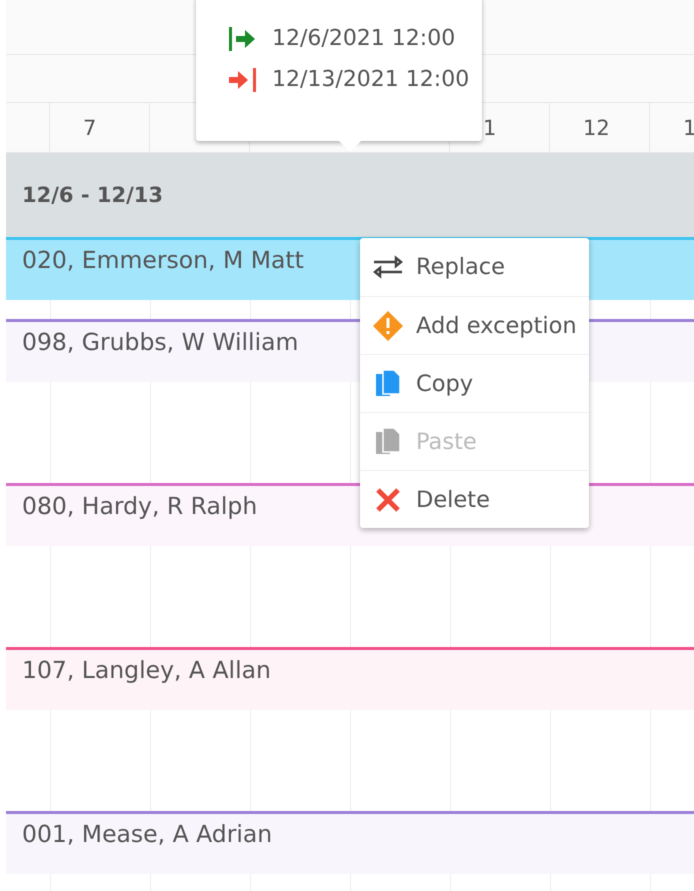  Describe the element at coordinates (371, 79) in the screenshot. I see `date-time: 12/13/2021 12:00` at that location.